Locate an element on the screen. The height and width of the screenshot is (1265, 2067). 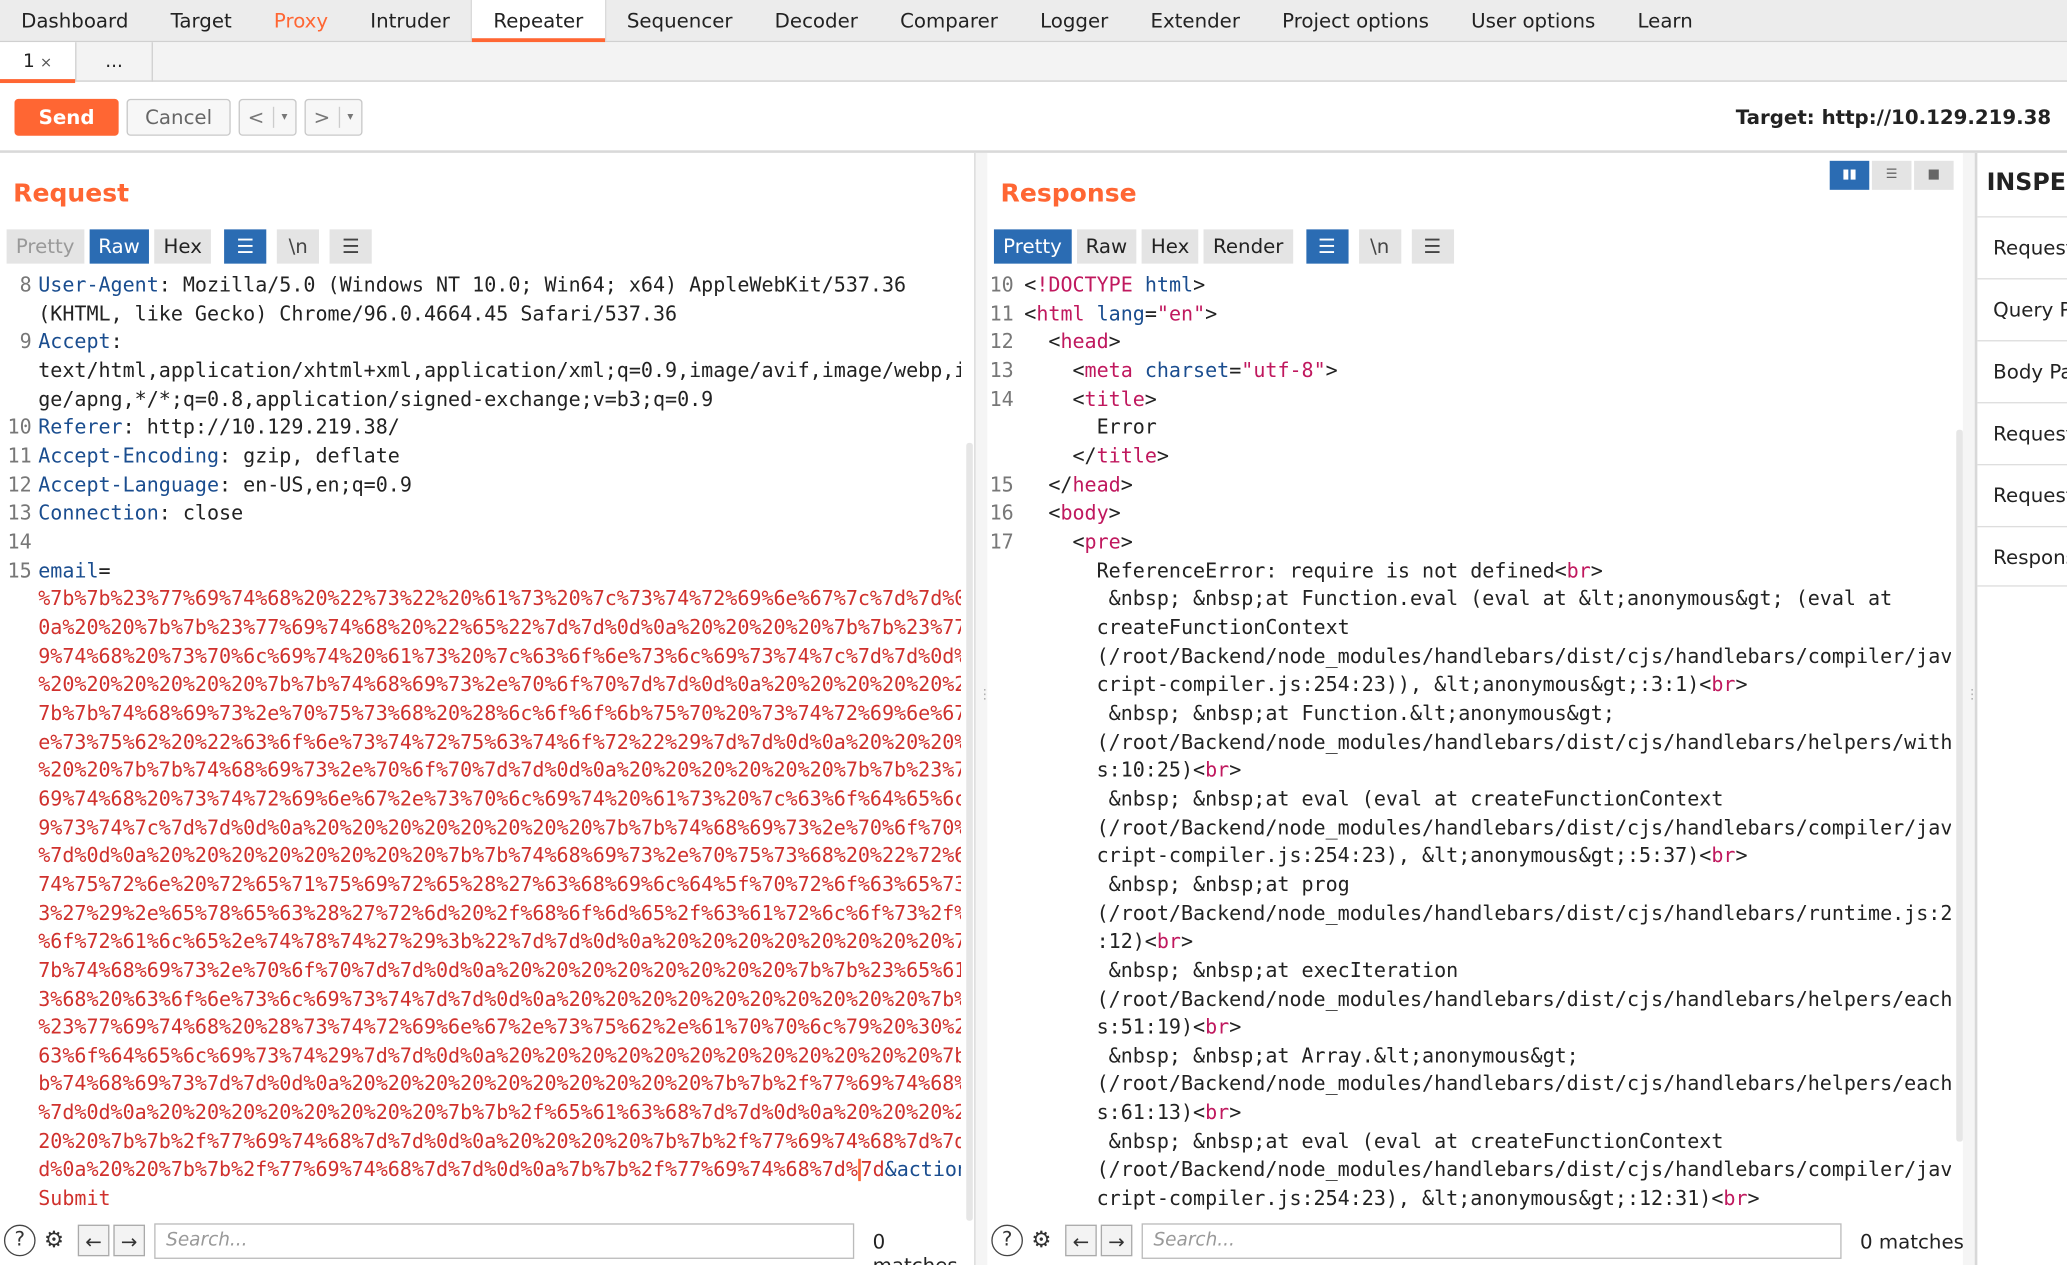
tab-logger: Logger is located at coordinates (1074, 20).